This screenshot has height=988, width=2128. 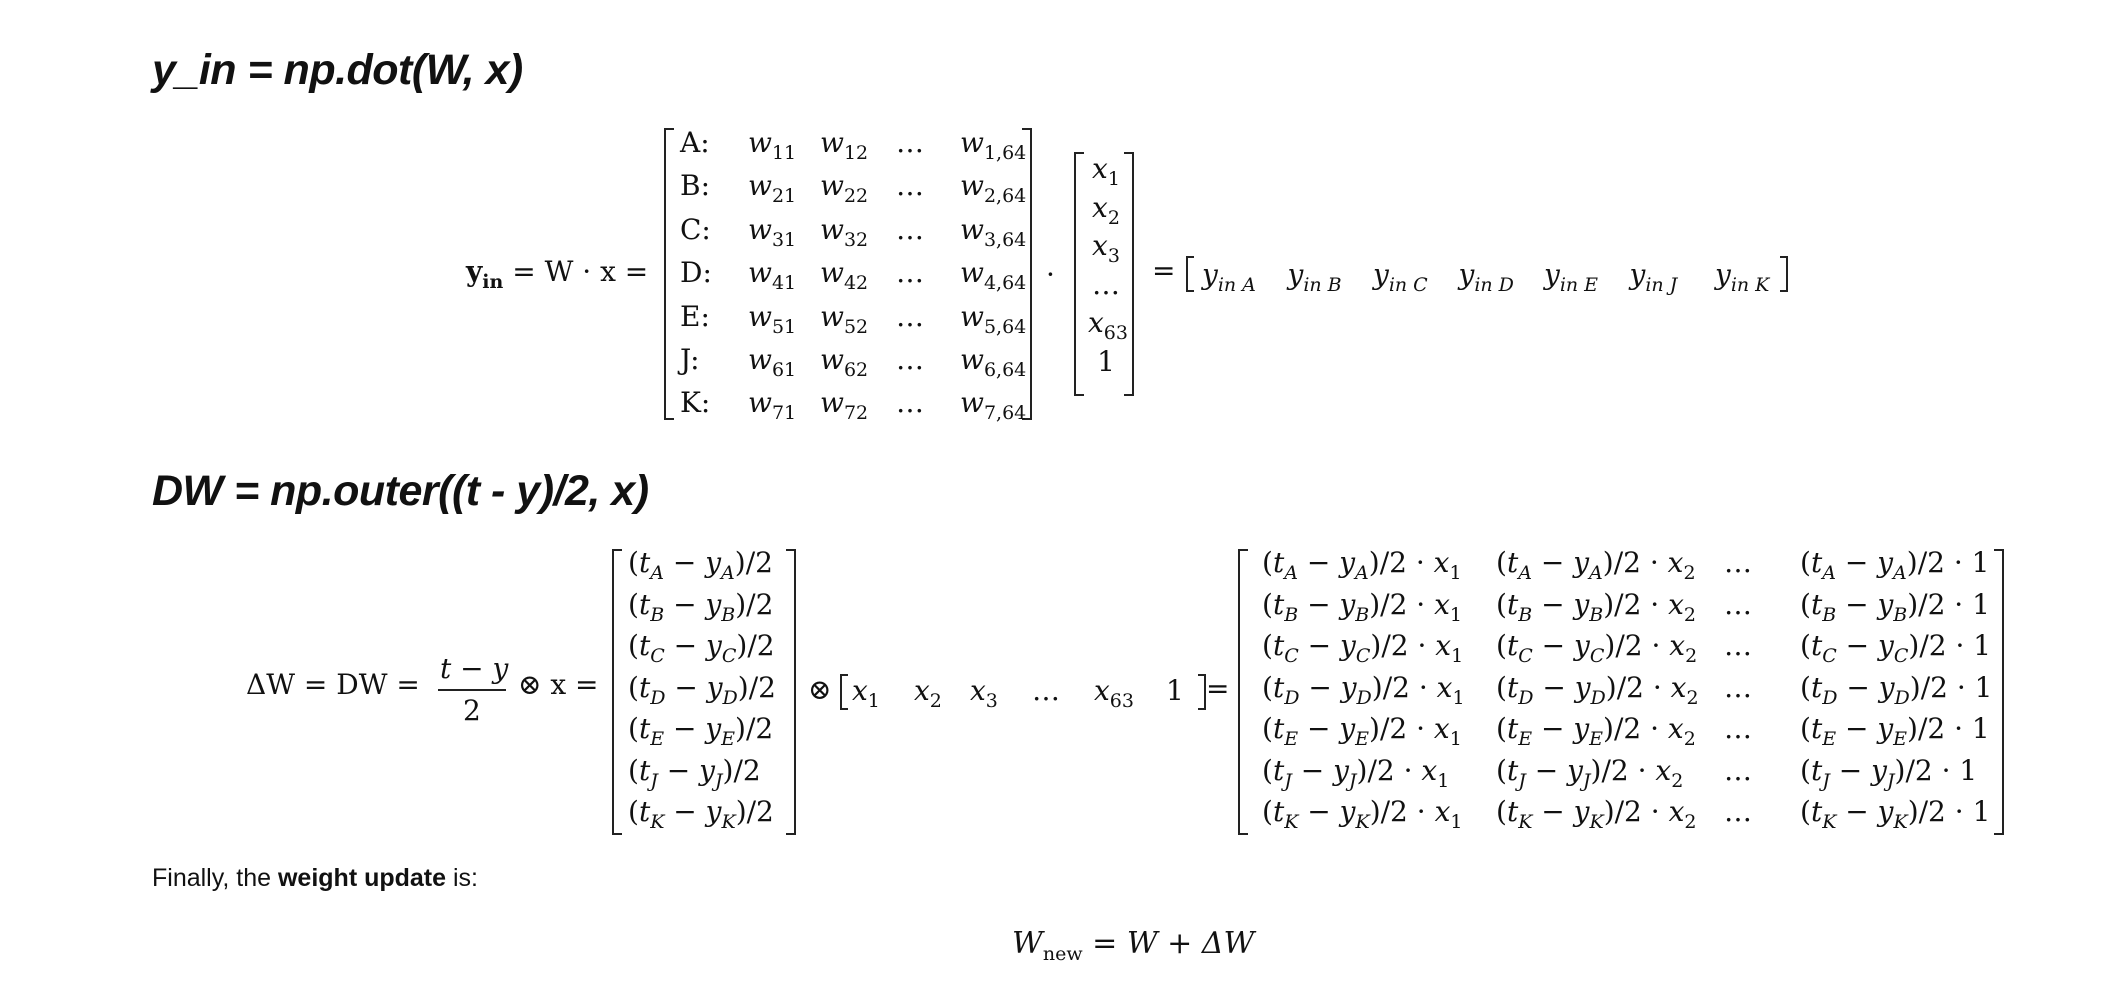 What do you see at coordinates (984, 693) in the screenshot?
I see `row-vector-entry: x3` at bounding box center [984, 693].